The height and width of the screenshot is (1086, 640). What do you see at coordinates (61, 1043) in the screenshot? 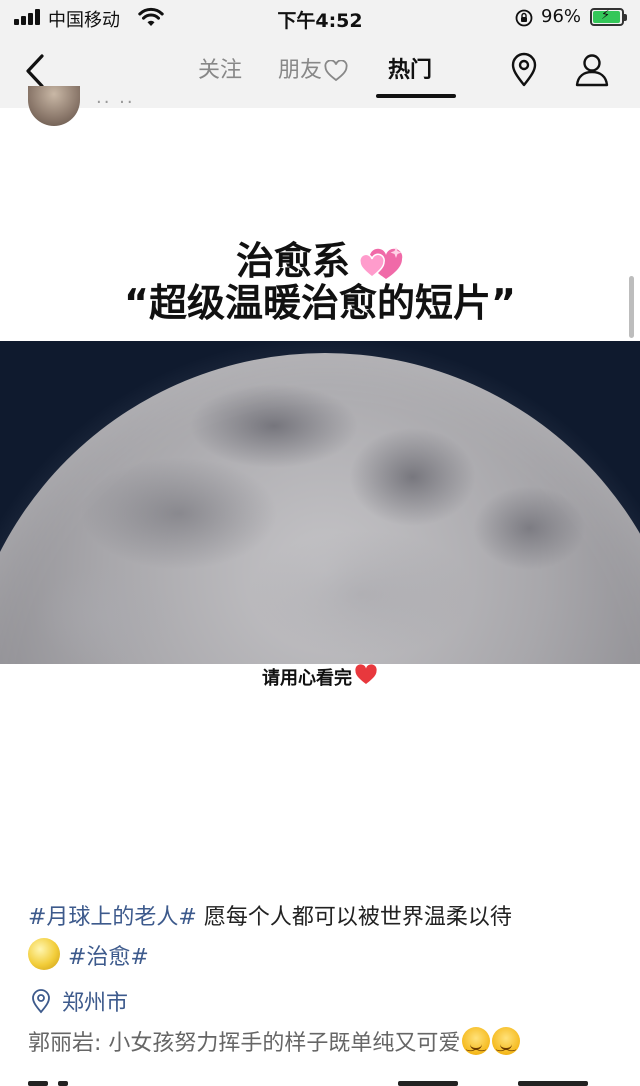
I see `comment-author: 郭丽岩` at bounding box center [61, 1043].